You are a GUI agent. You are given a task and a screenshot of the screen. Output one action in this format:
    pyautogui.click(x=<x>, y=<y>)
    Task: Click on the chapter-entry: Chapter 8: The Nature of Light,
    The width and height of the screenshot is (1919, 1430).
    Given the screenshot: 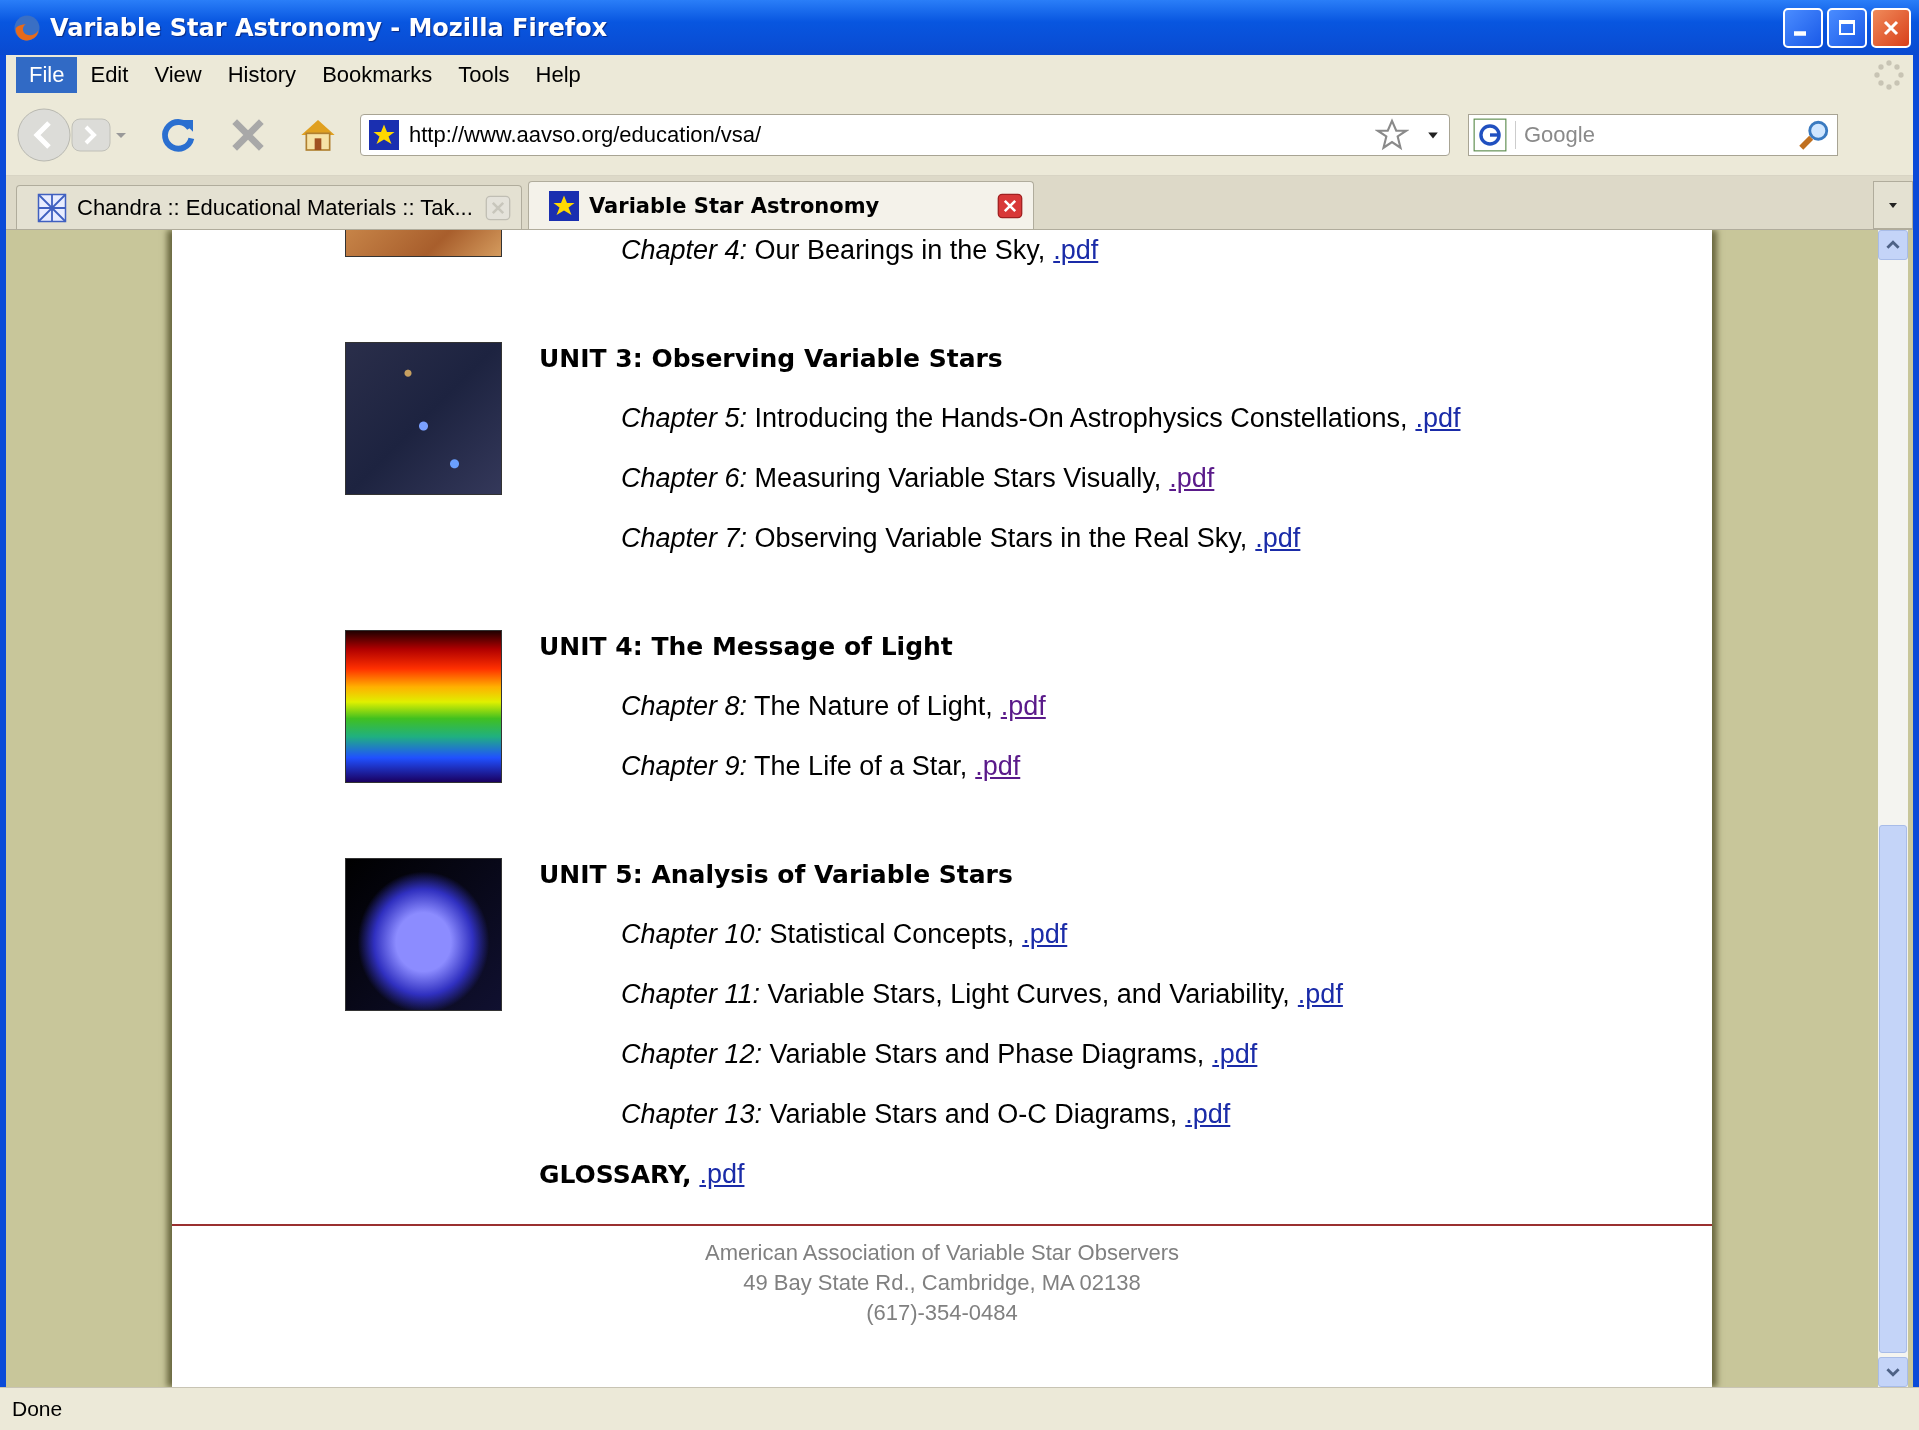 What is the action you would take?
    pyautogui.click(x=807, y=706)
    